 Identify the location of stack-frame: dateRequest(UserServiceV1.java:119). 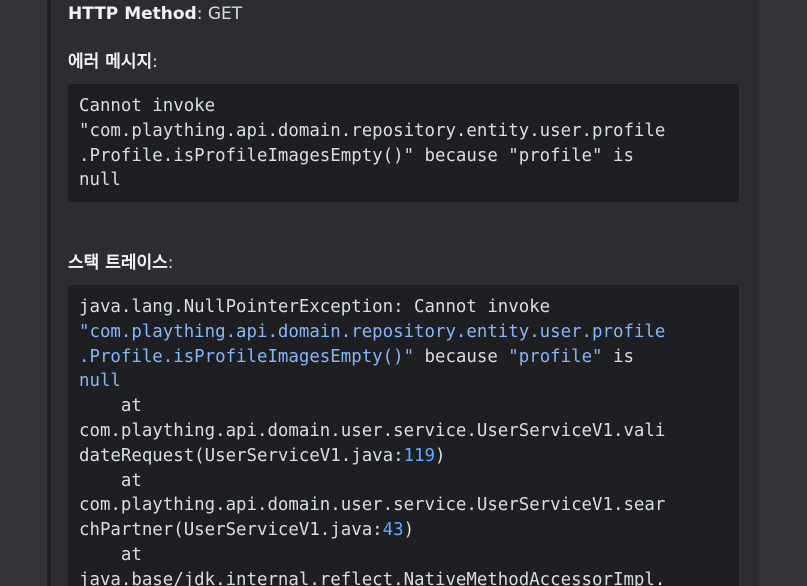
(403, 456).